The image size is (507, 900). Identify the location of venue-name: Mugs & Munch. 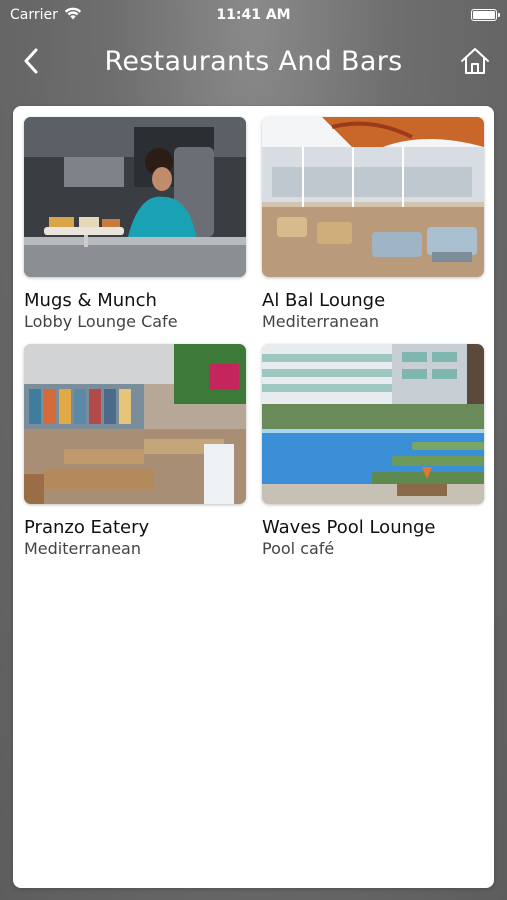
(90, 300).